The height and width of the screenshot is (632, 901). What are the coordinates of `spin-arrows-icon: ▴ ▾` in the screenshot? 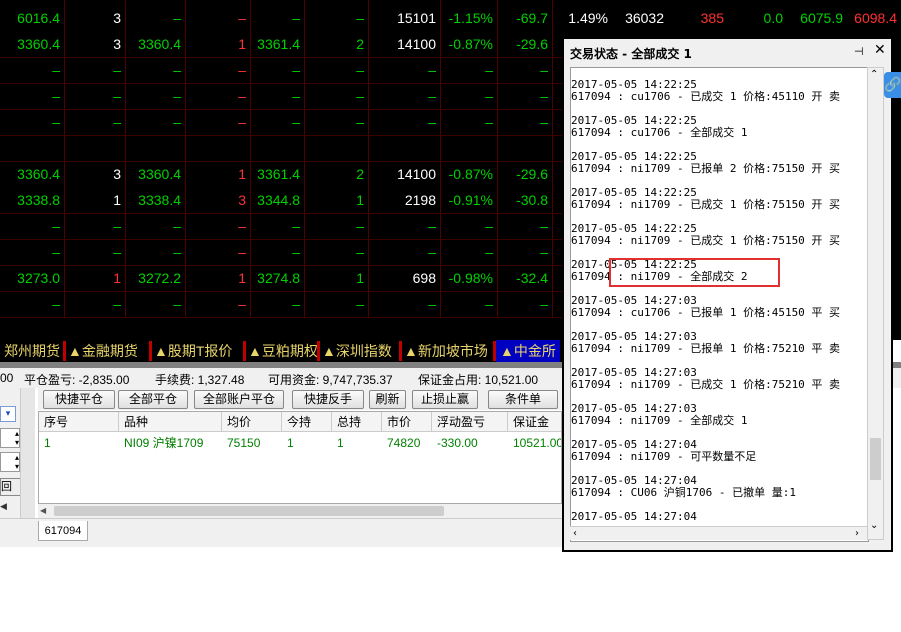 It's located at (16, 462).